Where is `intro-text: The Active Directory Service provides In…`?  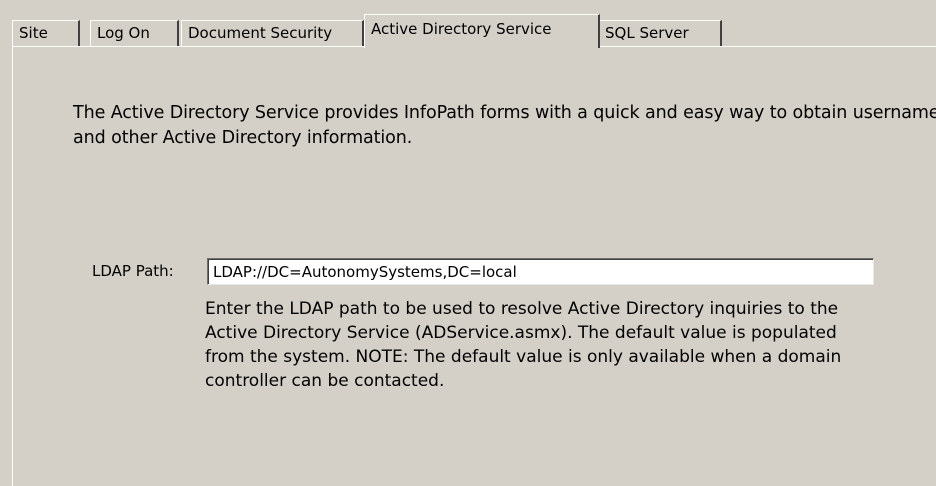
intro-text: The Active Directory Service provides In… is located at coordinates (504, 125).